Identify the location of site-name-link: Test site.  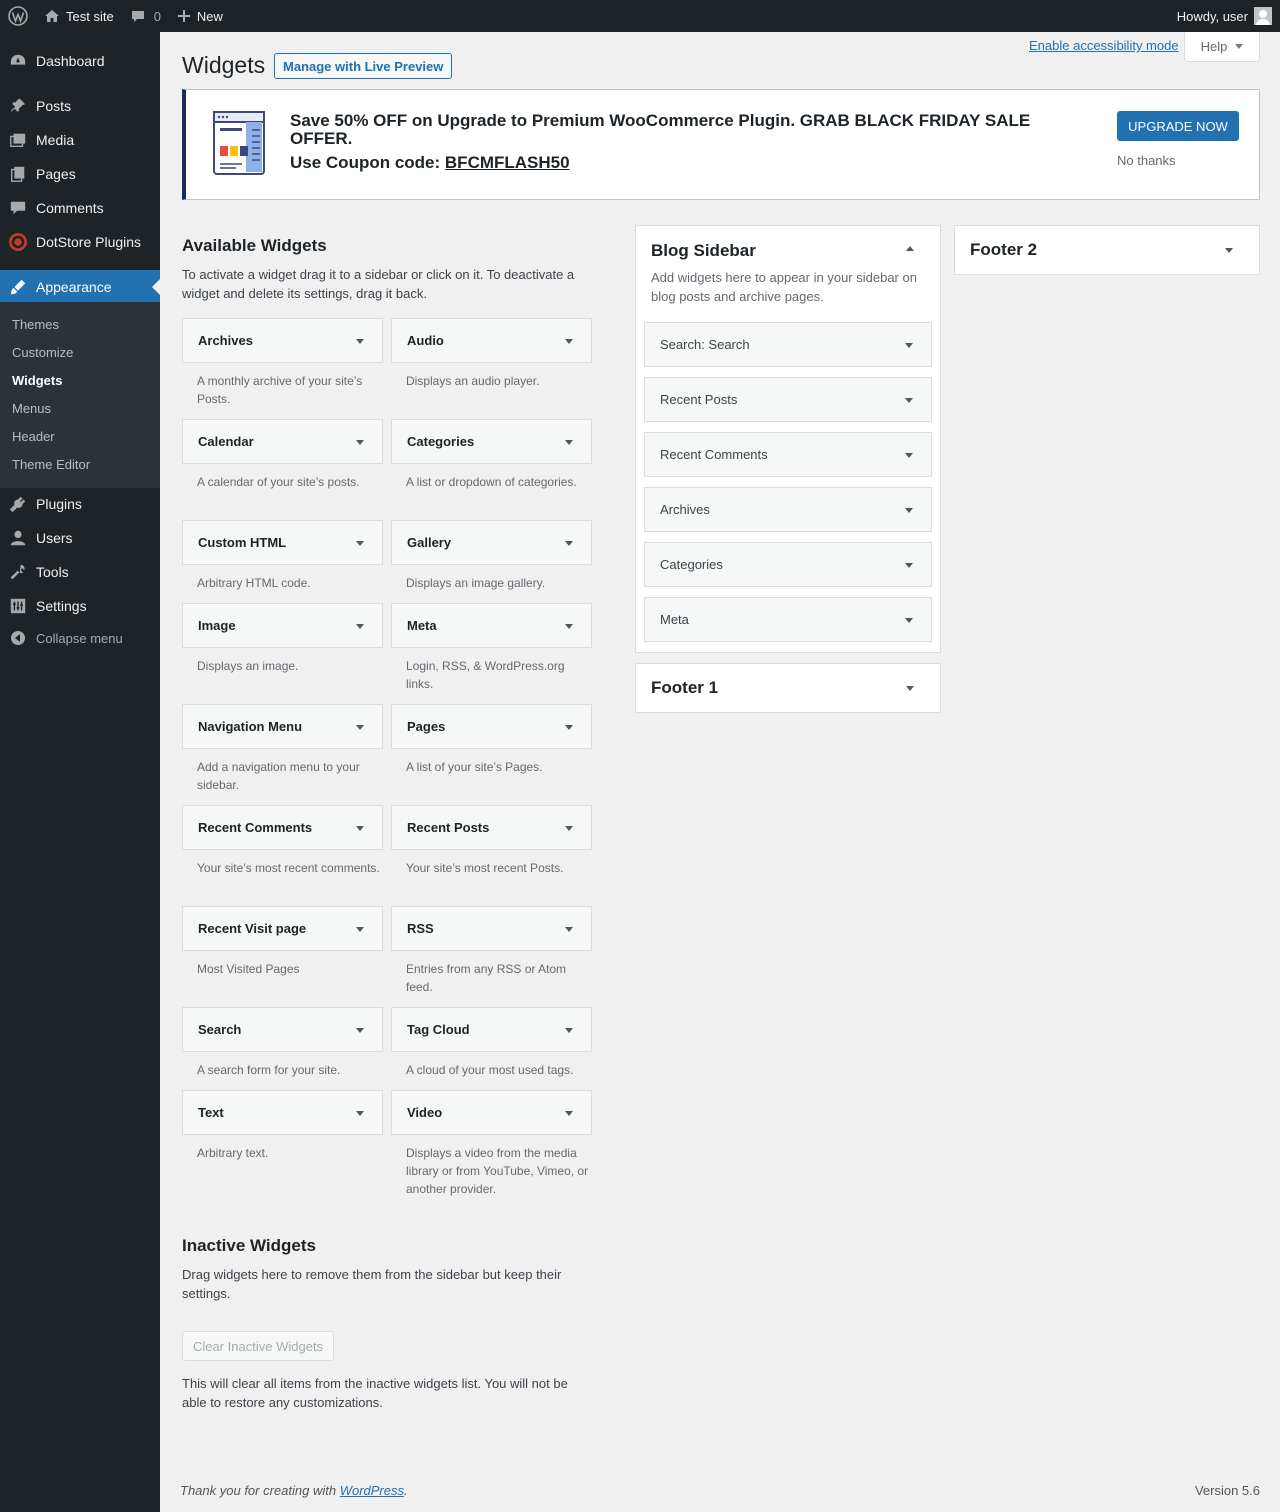
(79, 16).